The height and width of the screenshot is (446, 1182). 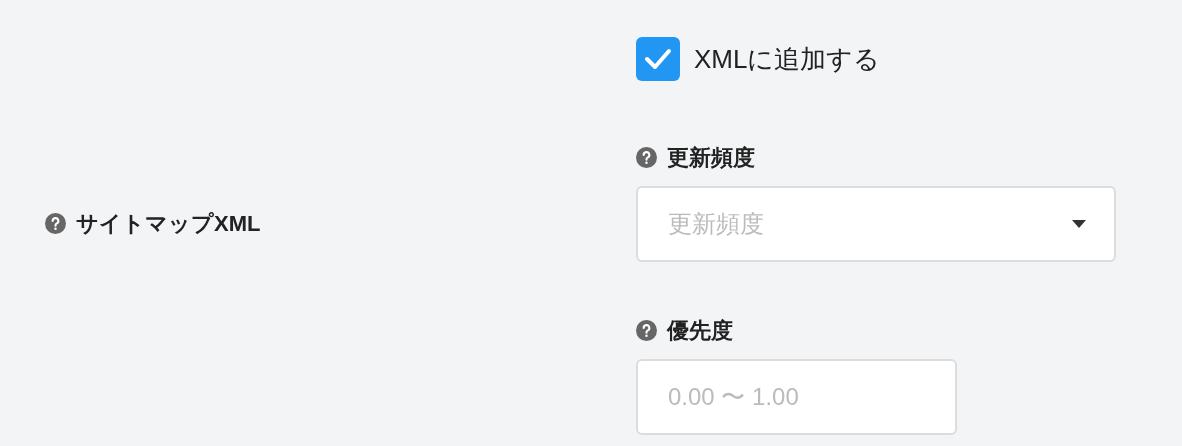 I want to click on caret-icon, so click(x=1079, y=224).